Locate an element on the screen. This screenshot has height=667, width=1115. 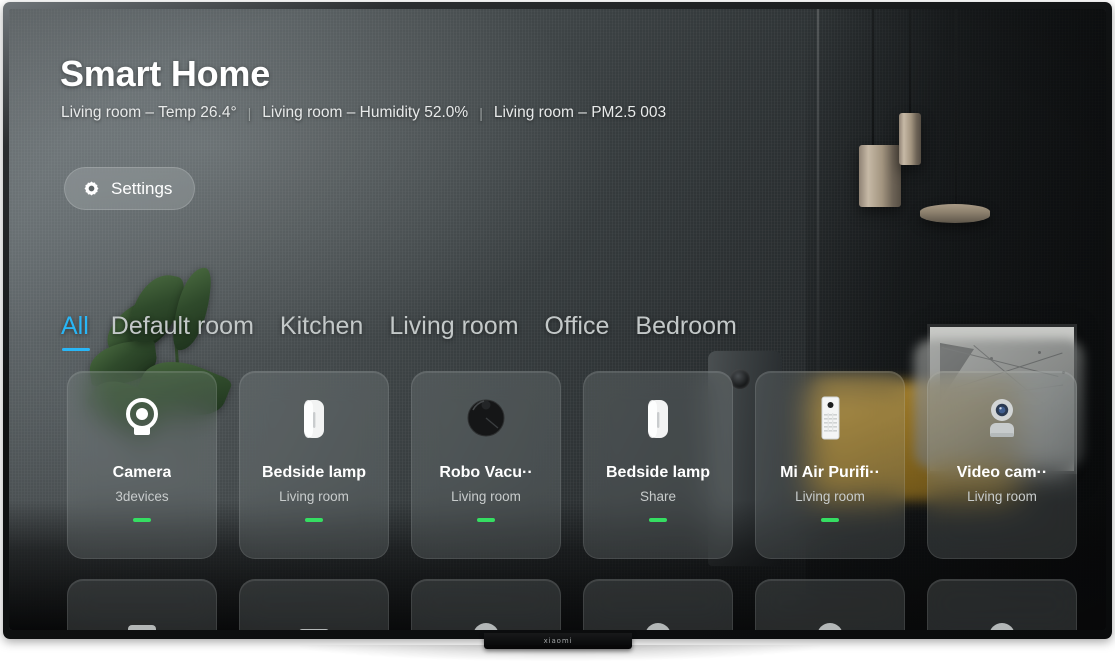
tab-bedroom: Bedroom is located at coordinates (698, 326).